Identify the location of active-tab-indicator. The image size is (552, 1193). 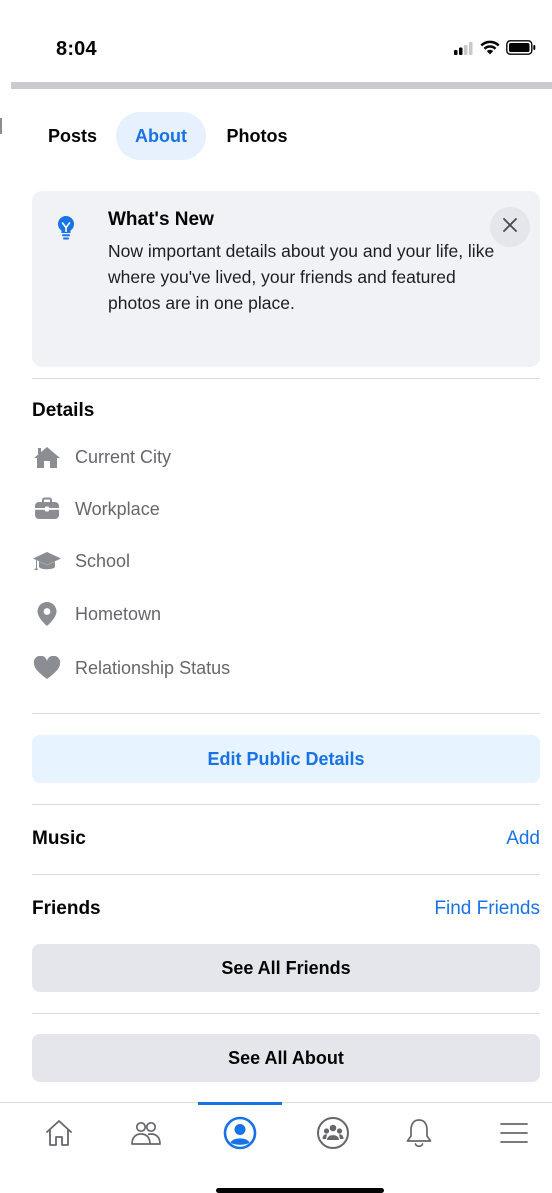
(240, 1103).